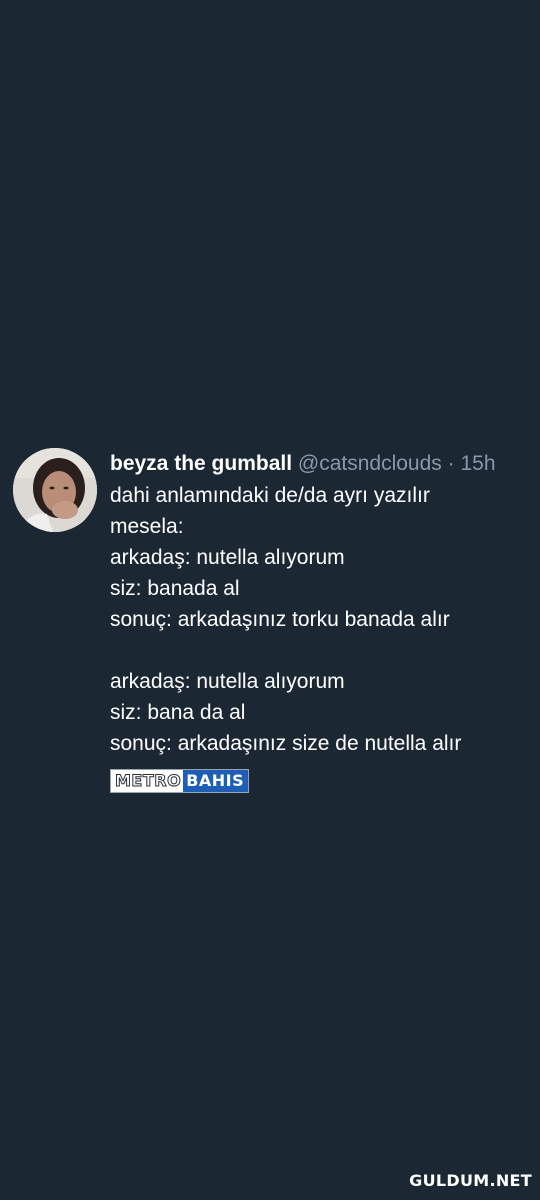  Describe the element at coordinates (477, 463) in the screenshot. I see `timestamp: 15h` at that location.